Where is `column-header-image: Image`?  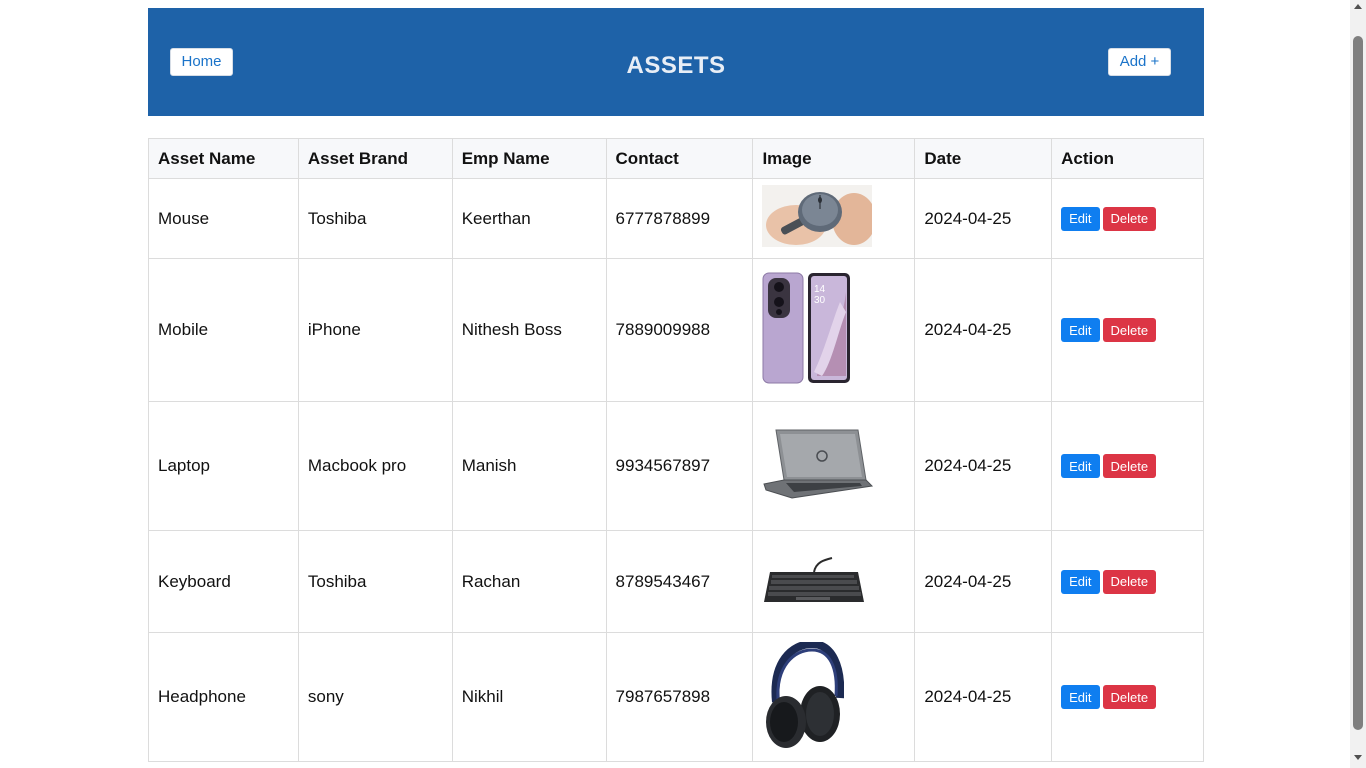 column-header-image: Image is located at coordinates (834, 158).